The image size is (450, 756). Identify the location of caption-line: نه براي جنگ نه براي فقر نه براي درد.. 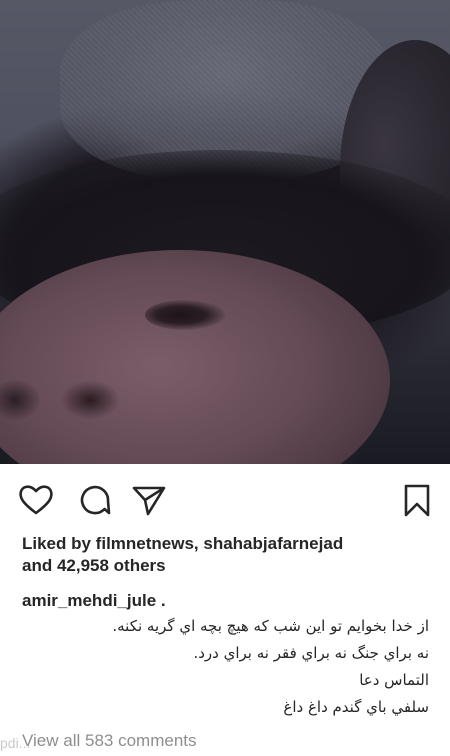
(311, 653).